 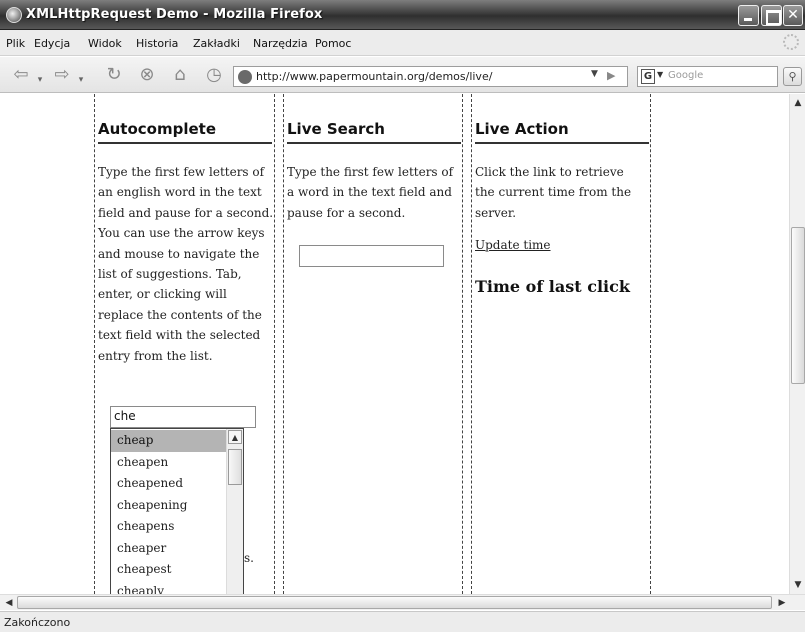 I want to click on search-placeholder: Google, so click(x=685, y=75).